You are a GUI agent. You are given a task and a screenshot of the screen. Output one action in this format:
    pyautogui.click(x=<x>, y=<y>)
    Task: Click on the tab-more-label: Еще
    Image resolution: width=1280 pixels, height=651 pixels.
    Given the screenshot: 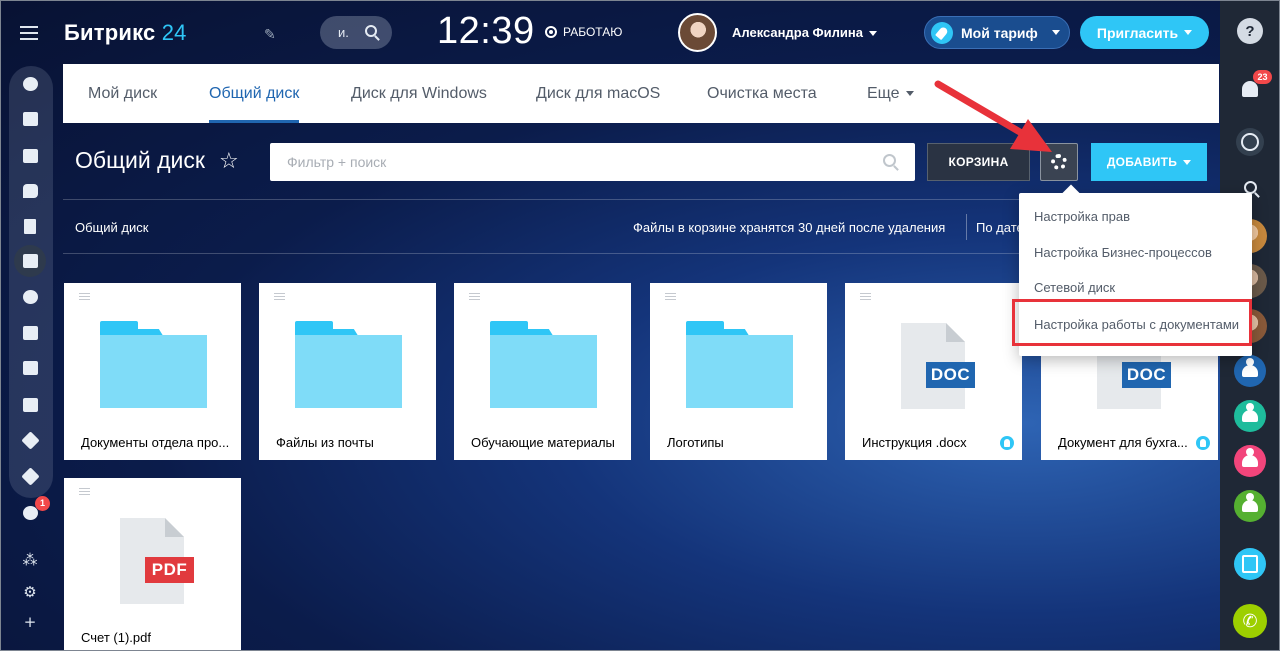 What is the action you would take?
    pyautogui.click(x=883, y=93)
    